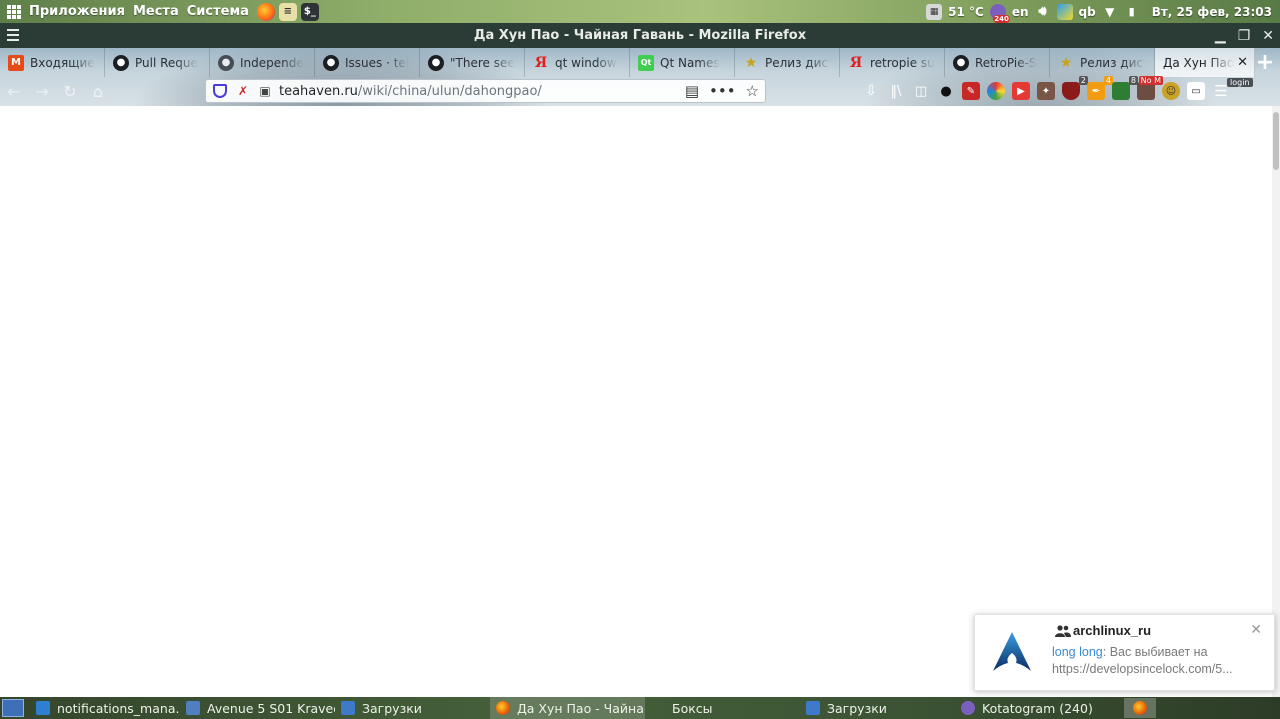  I want to click on tab-inbox: M Входящие, so click(52, 62).